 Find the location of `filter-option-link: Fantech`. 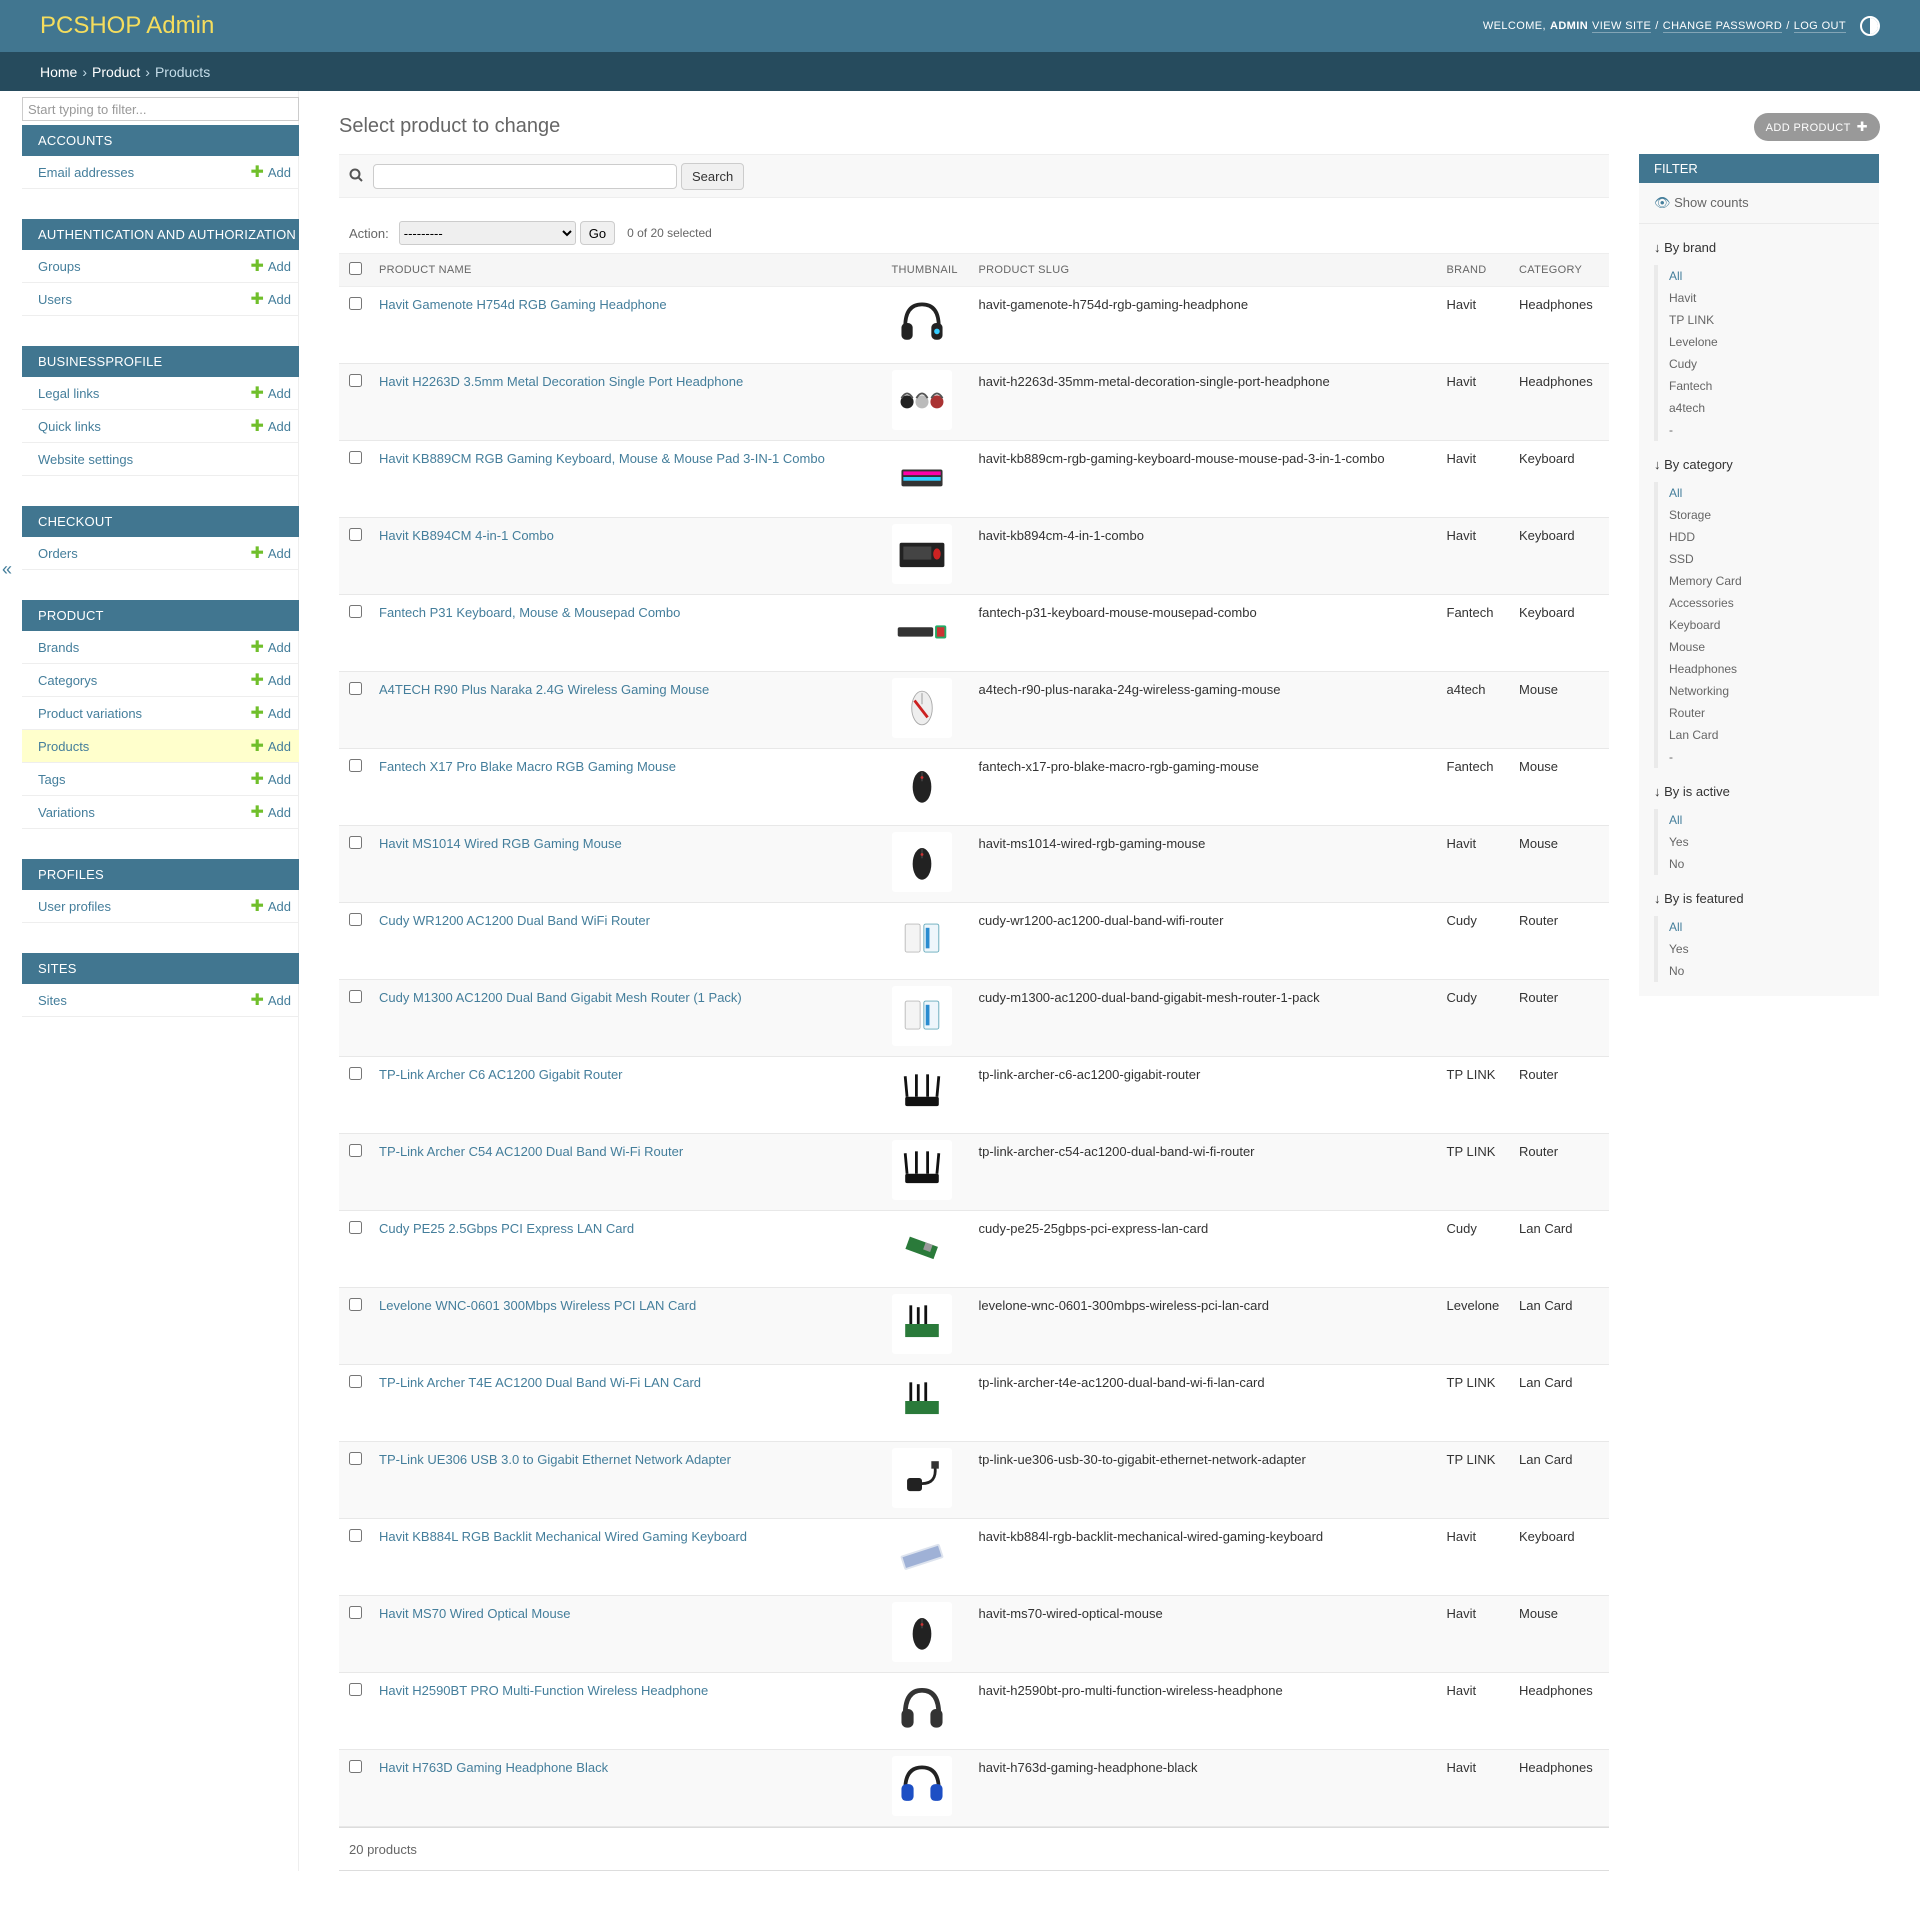

filter-option-link: Fantech is located at coordinates (1690, 386).